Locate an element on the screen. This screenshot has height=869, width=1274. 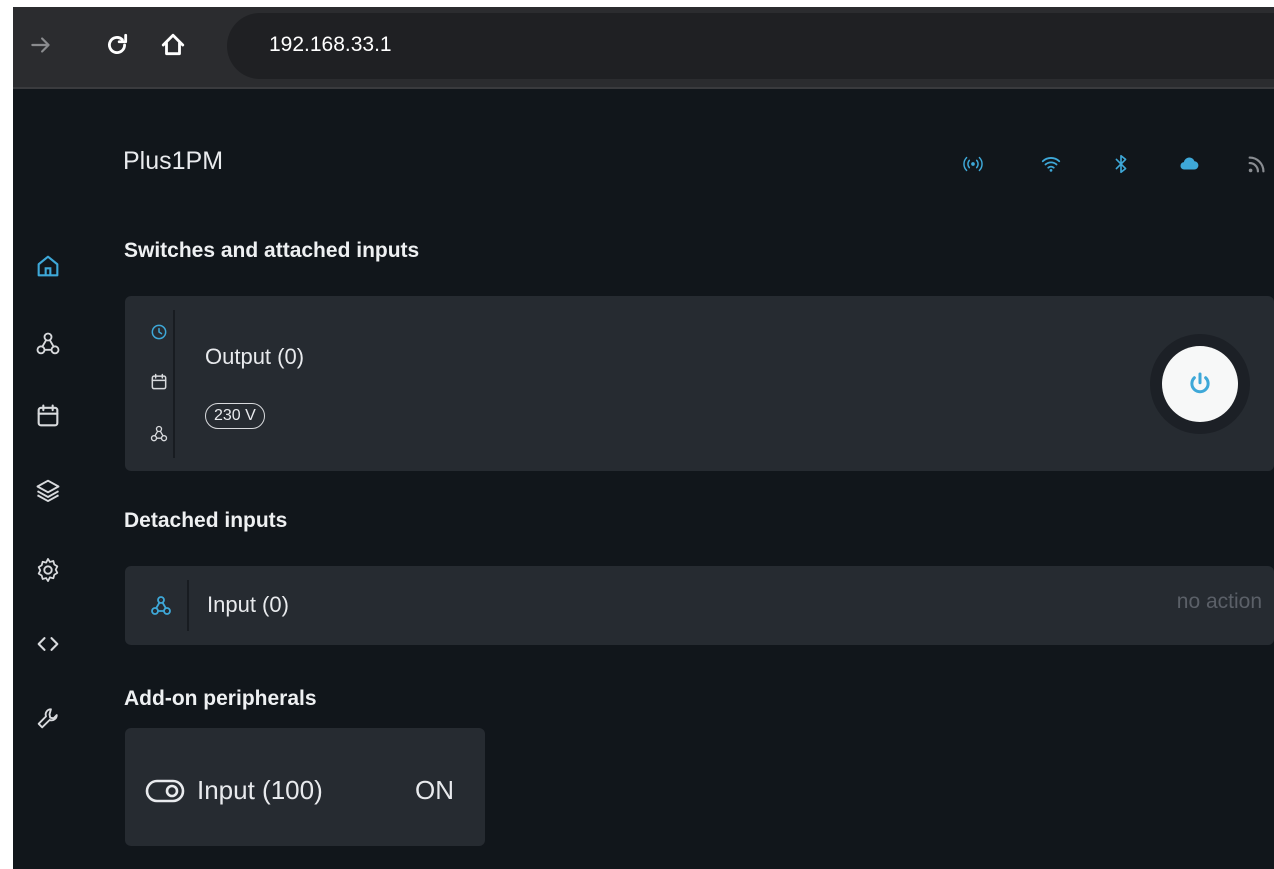
code-icon is located at coordinates (48, 644).